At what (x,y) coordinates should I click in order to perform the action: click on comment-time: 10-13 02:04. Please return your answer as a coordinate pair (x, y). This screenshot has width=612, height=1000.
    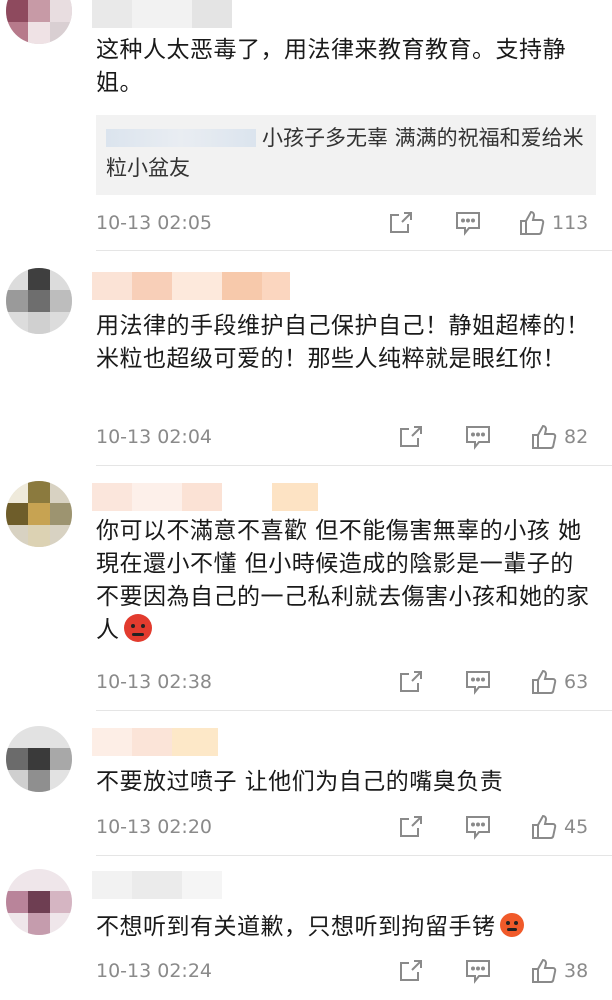
    Looking at the image, I should click on (154, 437).